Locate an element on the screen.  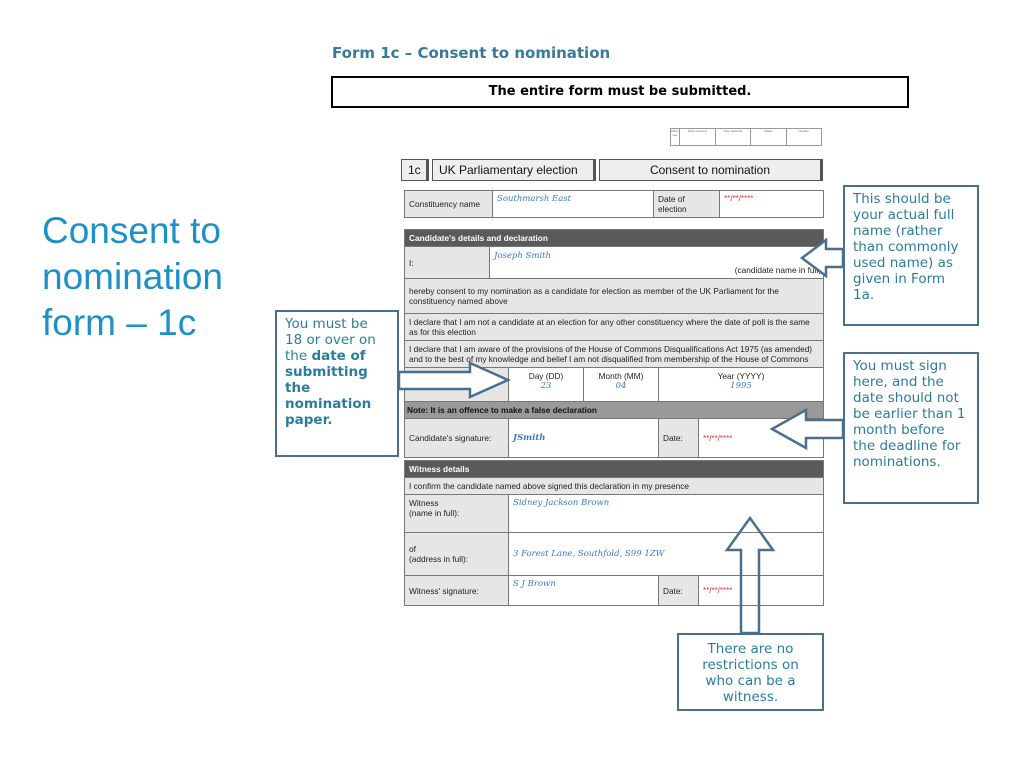
arrow-right-to-dob-icon is located at coordinates (454, 380).